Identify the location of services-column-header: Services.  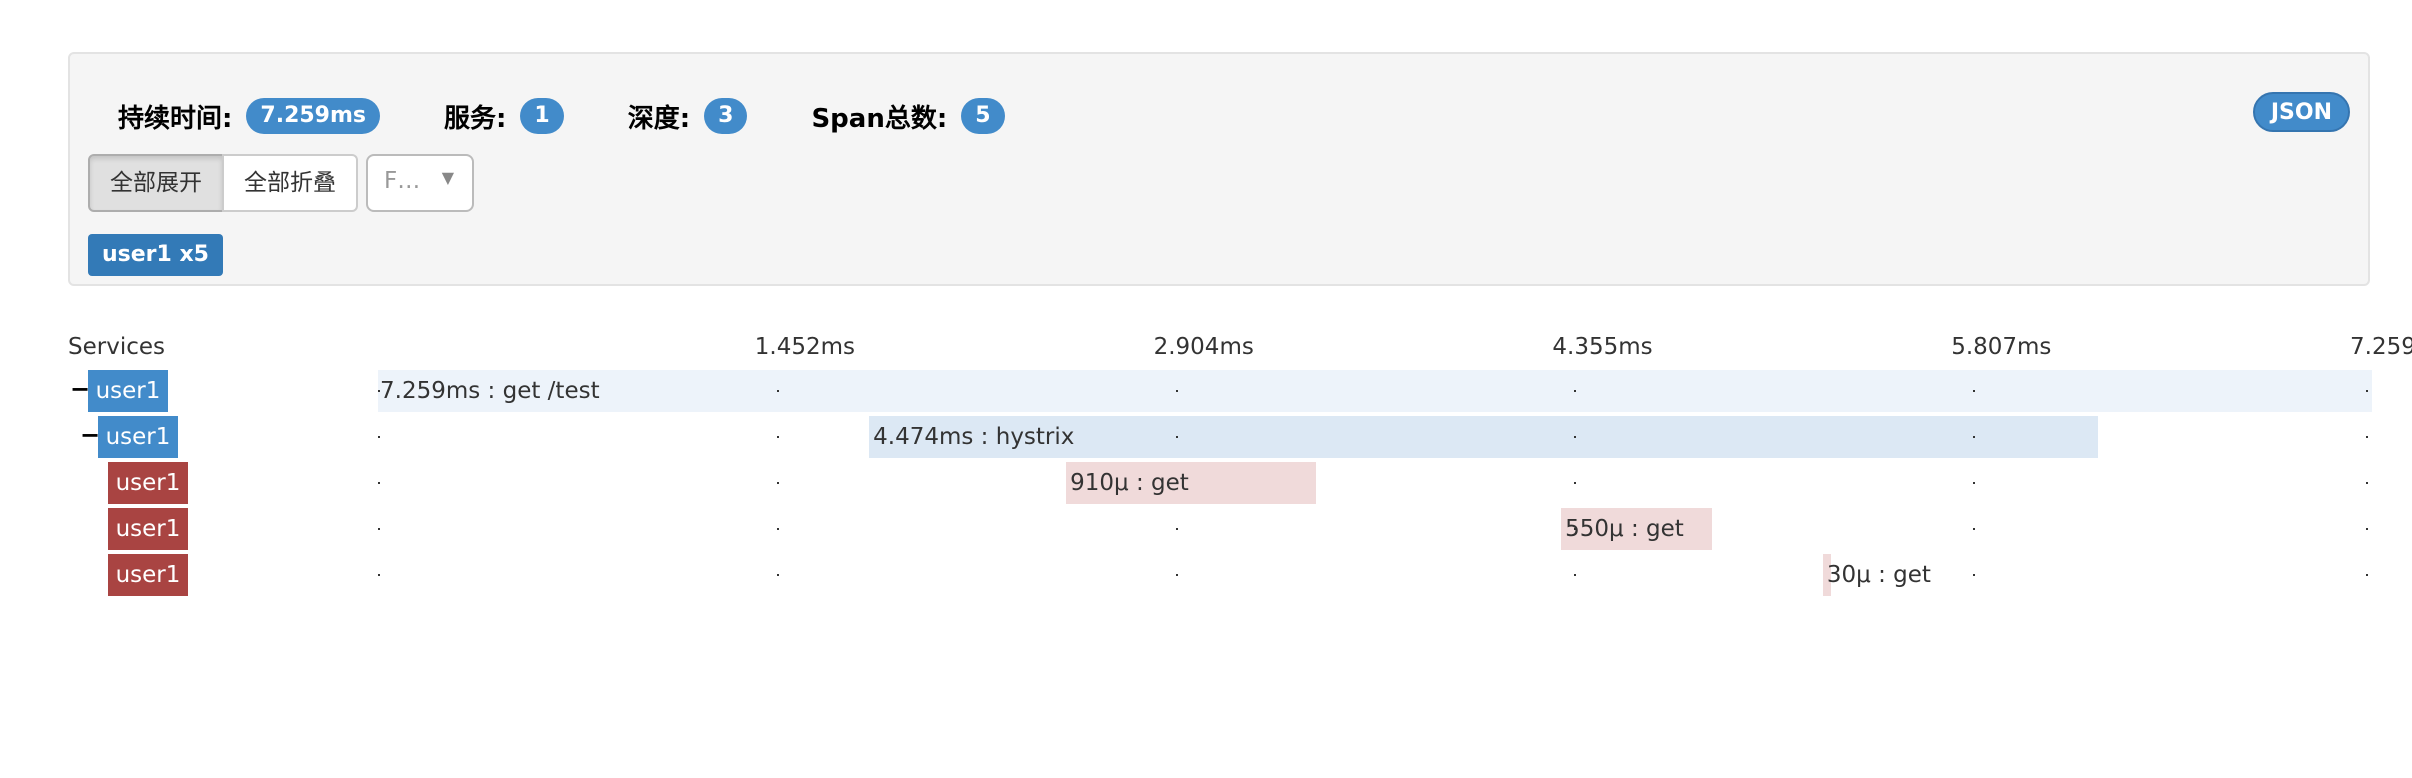
(116, 347).